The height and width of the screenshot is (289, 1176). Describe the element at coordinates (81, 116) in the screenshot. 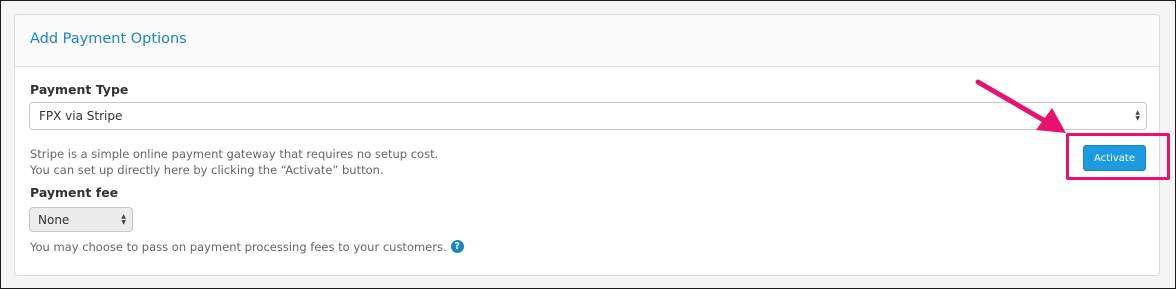

I see `payment-type-selected-value: FPX via Stripe` at that location.